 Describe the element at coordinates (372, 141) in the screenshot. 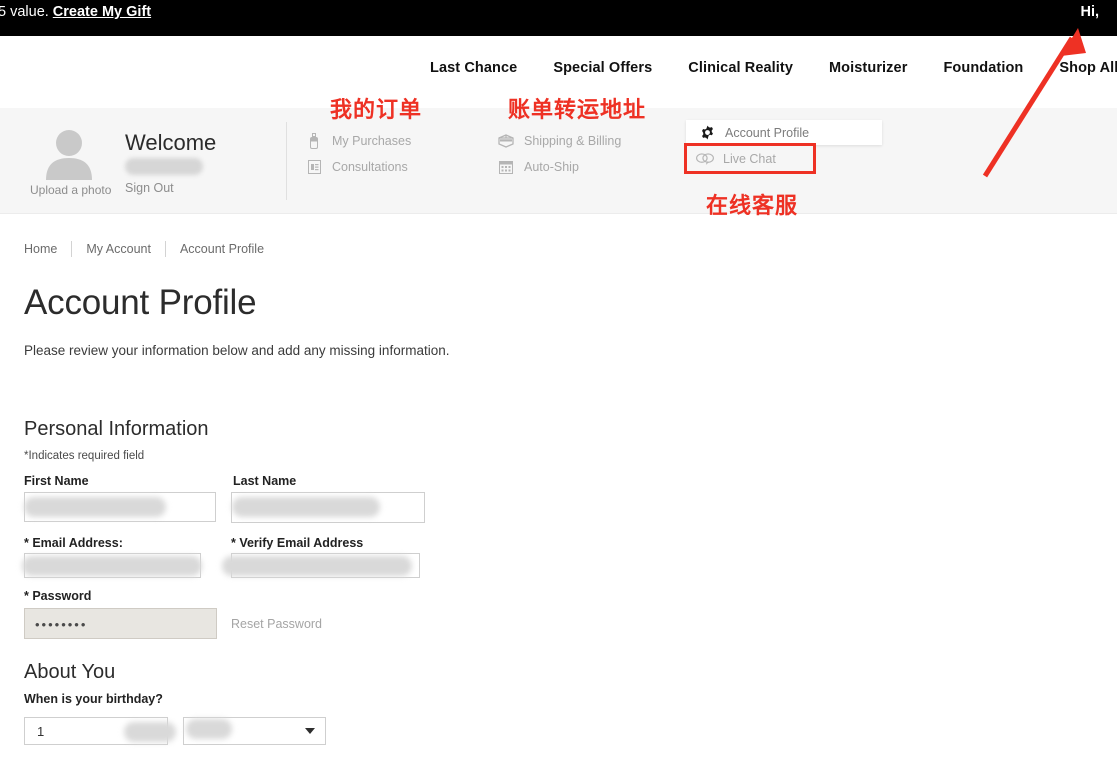

I see `menu-item-label: My Purchases` at that location.